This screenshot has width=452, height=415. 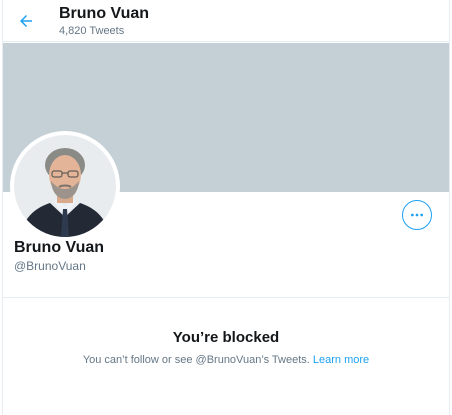 I want to click on more-button, so click(x=417, y=215).